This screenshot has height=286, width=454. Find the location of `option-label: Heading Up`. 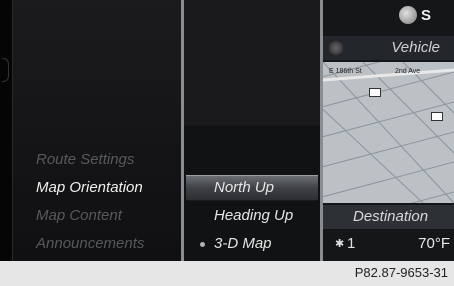

option-label: Heading Up is located at coordinates (254, 215).